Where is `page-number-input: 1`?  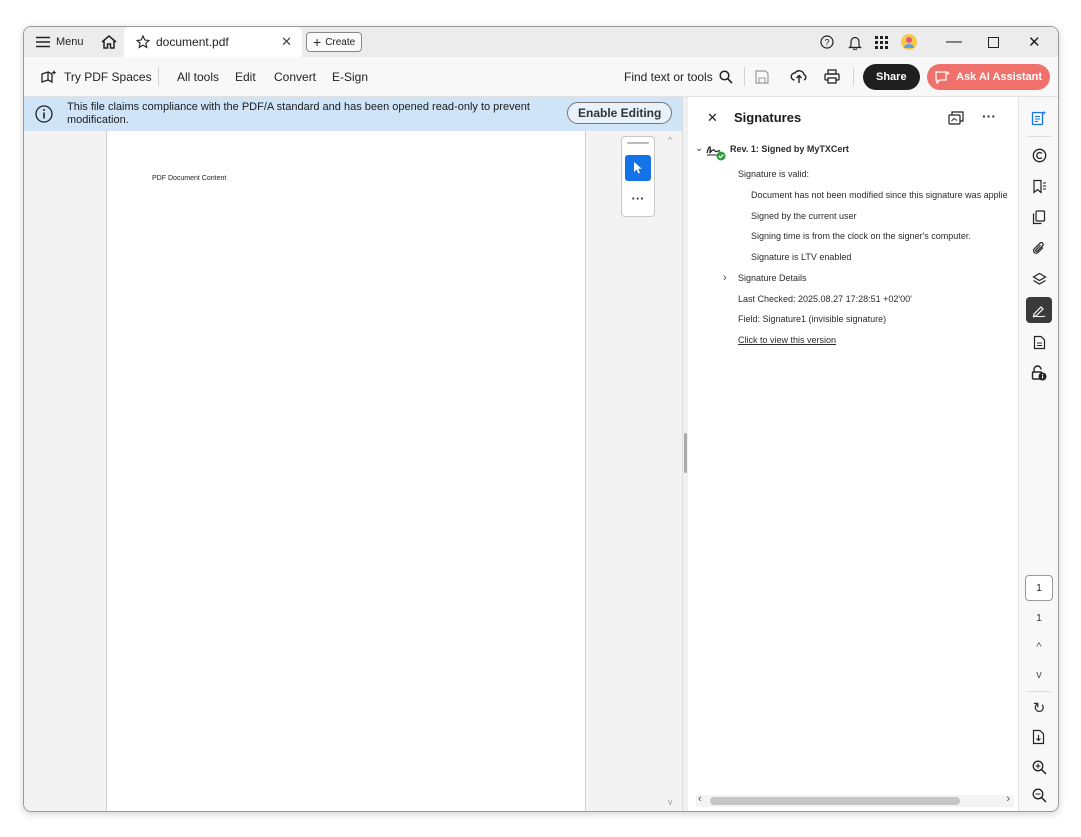
page-number-input: 1 is located at coordinates (1039, 588).